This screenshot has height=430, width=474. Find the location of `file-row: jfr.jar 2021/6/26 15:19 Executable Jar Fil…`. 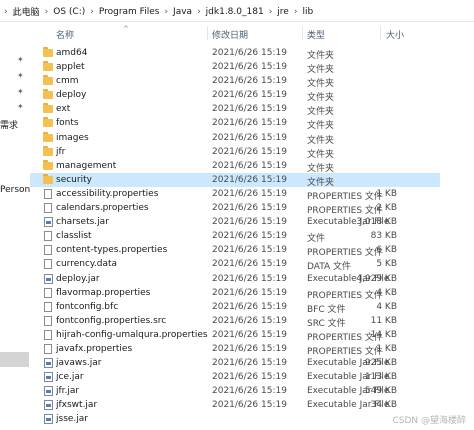

file-row: jfr.jar 2021/6/26 15:19 Executable Jar Fil… is located at coordinates (235, 391).